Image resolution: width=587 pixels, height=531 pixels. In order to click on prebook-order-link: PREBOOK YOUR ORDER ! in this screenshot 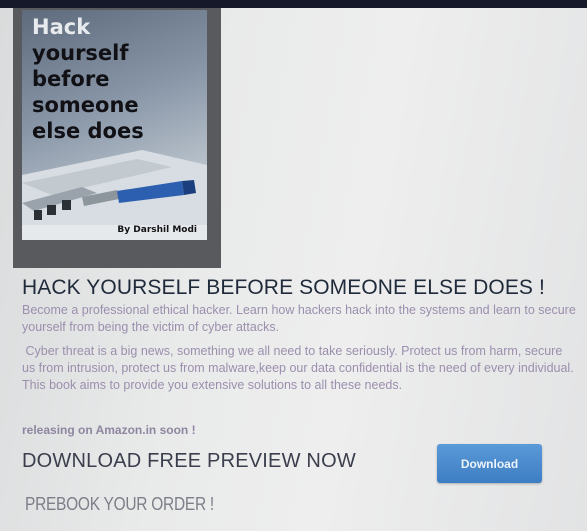, I will do `click(119, 504)`.